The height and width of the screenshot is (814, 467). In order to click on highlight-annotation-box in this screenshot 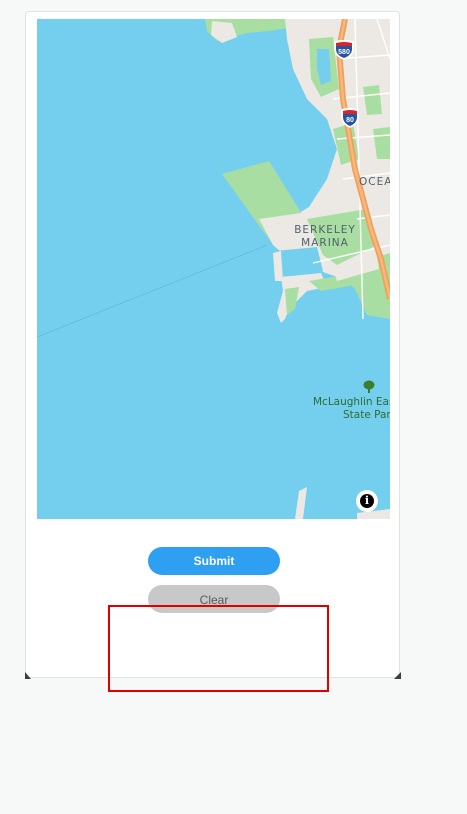, I will do `click(218, 648)`.